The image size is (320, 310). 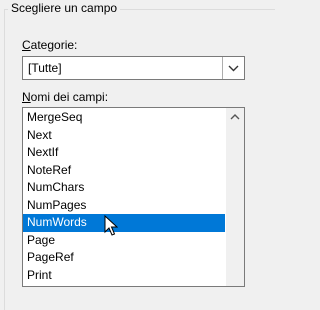 I want to click on list-item: NumPages, so click(x=124, y=206).